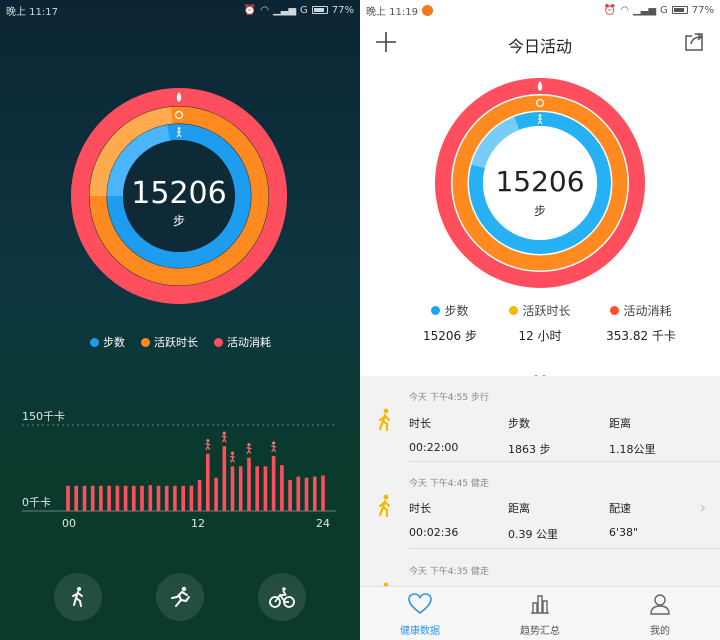 Image resolution: width=720 pixels, height=640 pixels. Describe the element at coordinates (647, 311) in the screenshot. I see `stat-label: 活动消耗` at that location.